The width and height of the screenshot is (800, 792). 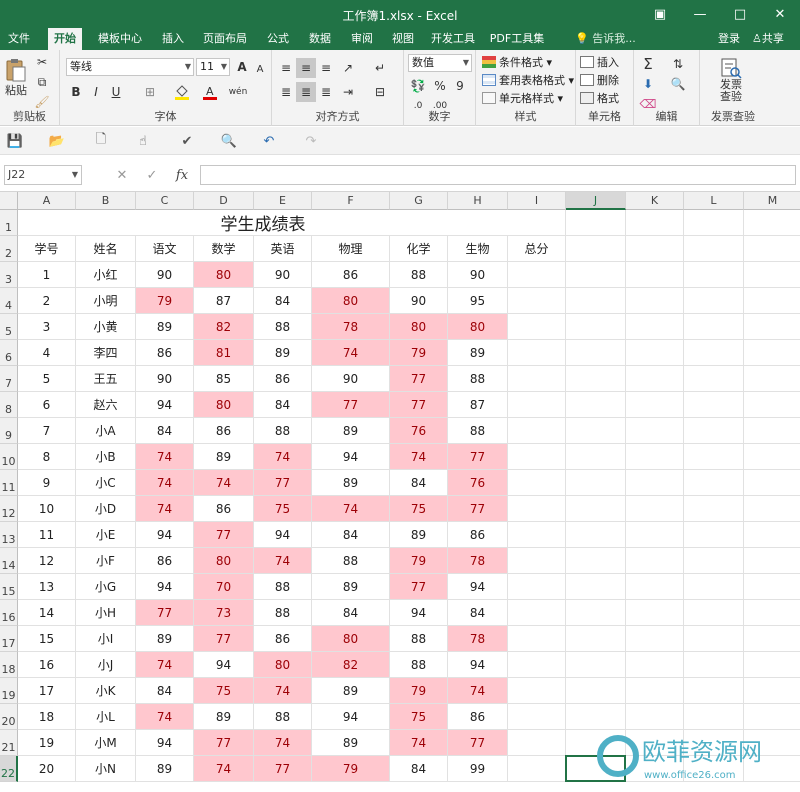 I want to click on touch-mode-icon: ☝, so click(x=143, y=141).